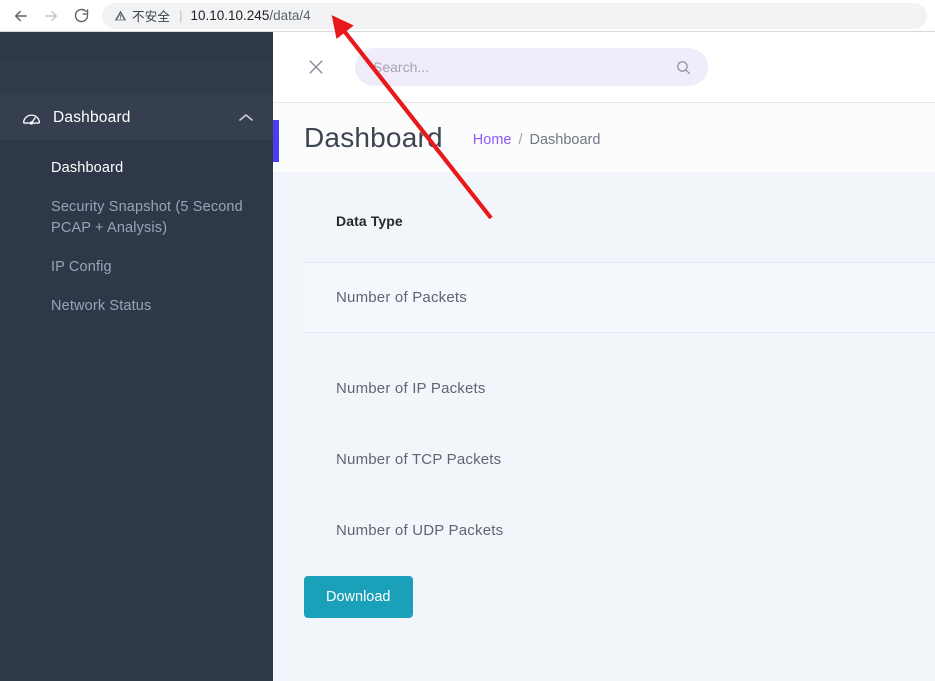  I want to click on table-cell-data-type: Number of Packets, so click(401, 297).